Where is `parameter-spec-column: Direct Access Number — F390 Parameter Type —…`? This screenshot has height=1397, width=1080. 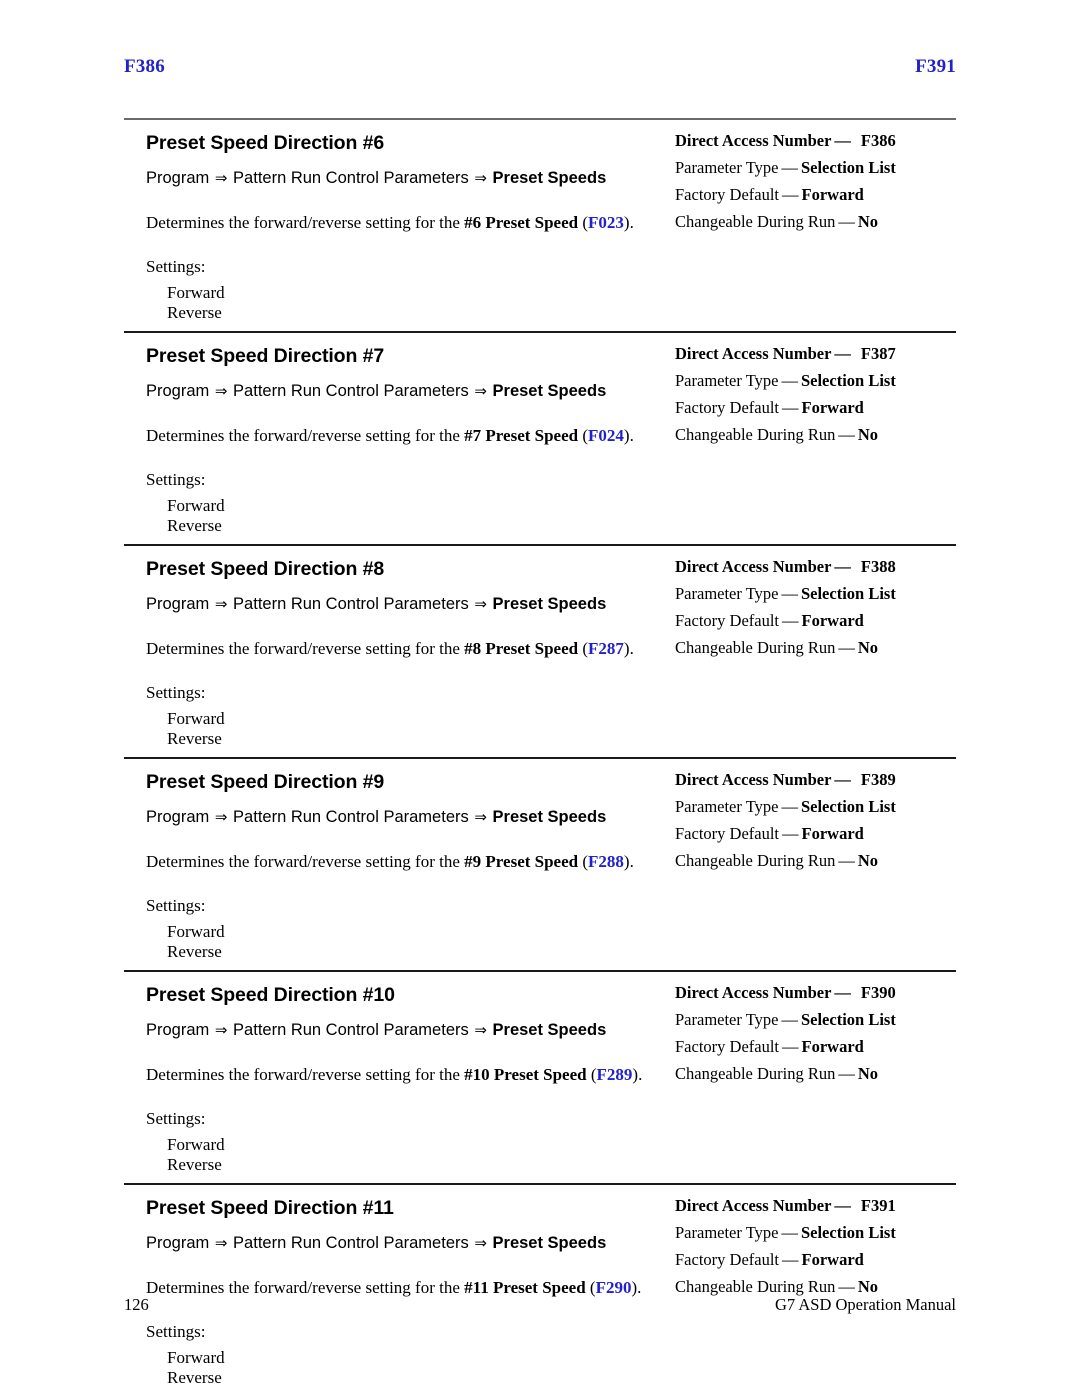 parameter-spec-column: Direct Access Number — F390 Parameter Type —… is located at coordinates (812, 1033).